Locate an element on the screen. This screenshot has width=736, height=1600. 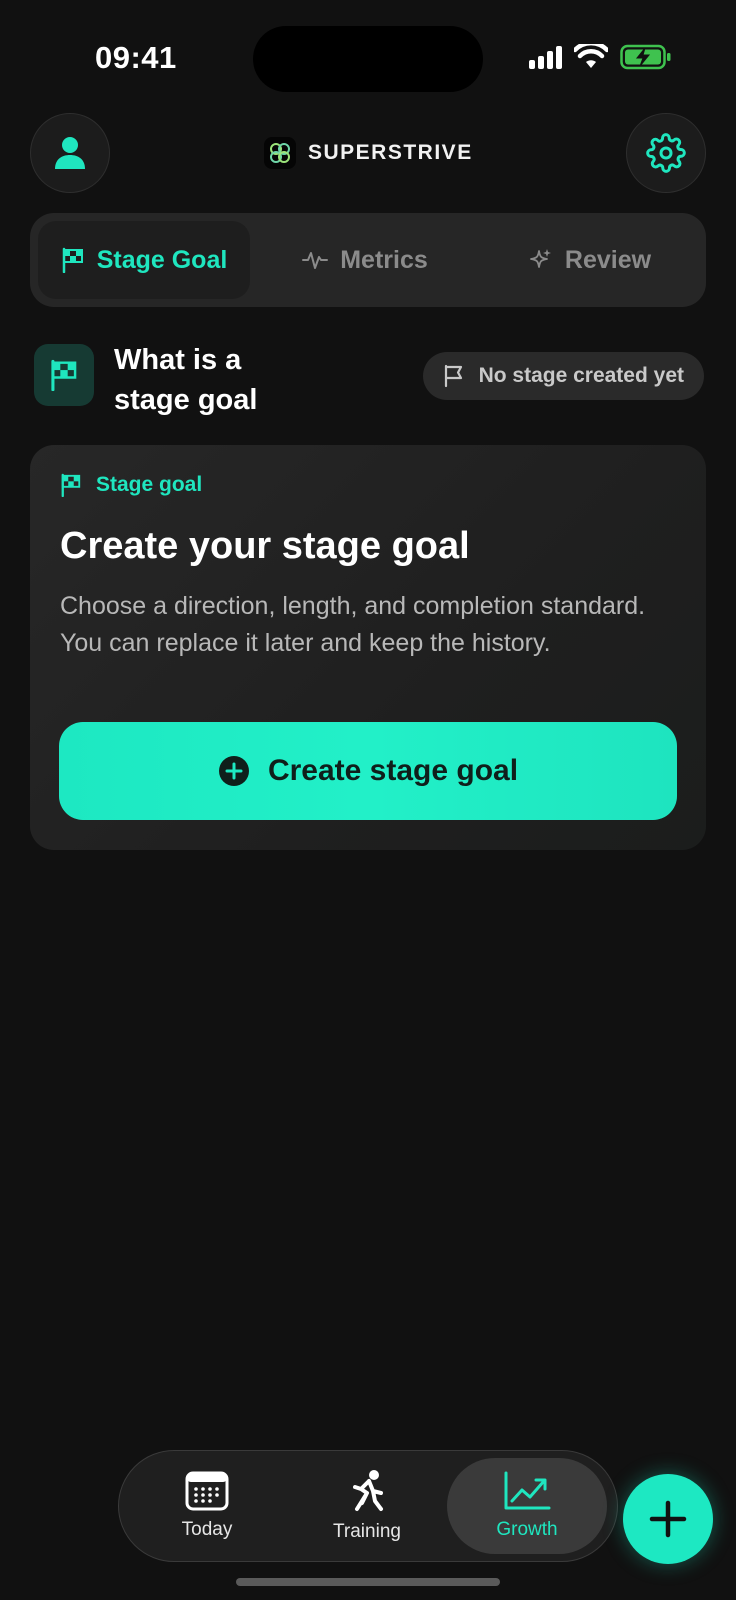
battery-charging-icon is located at coordinates (645, 57).